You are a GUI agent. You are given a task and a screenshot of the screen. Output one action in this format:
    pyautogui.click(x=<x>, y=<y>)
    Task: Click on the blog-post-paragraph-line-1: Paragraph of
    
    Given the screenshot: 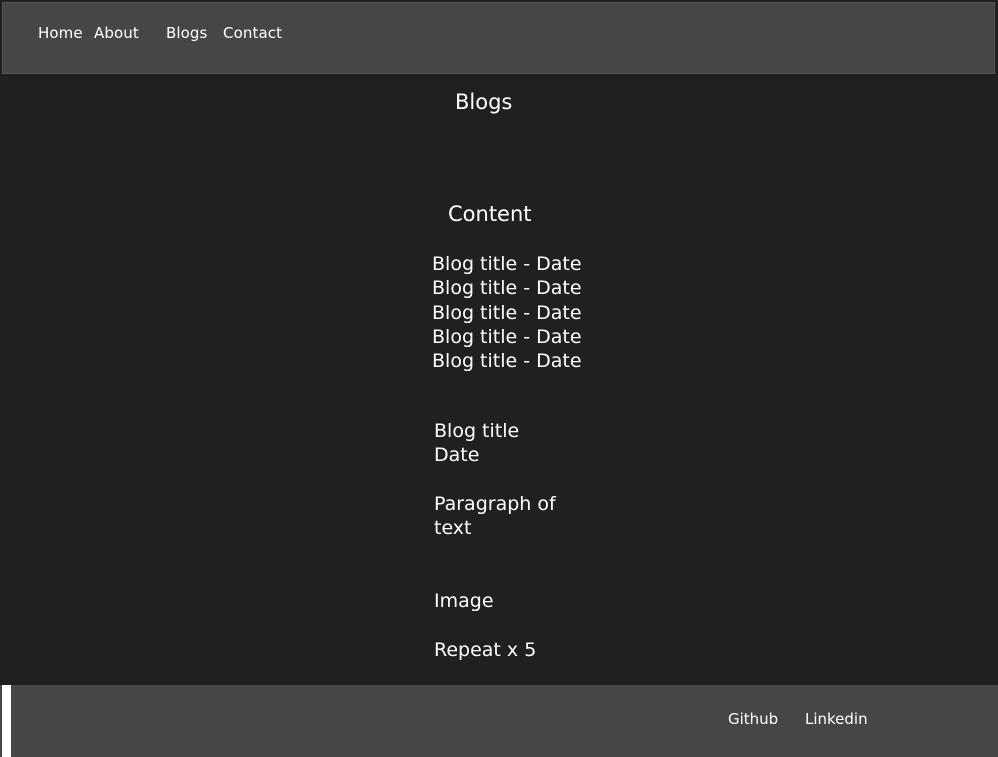 What is the action you would take?
    pyautogui.click(x=495, y=504)
    